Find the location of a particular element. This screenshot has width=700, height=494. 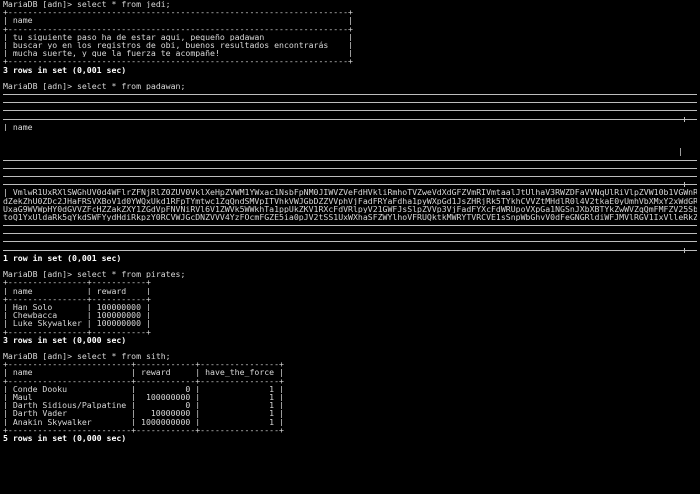

result-summary: 5 rows in set (0,000 sec) is located at coordinates (65, 438).